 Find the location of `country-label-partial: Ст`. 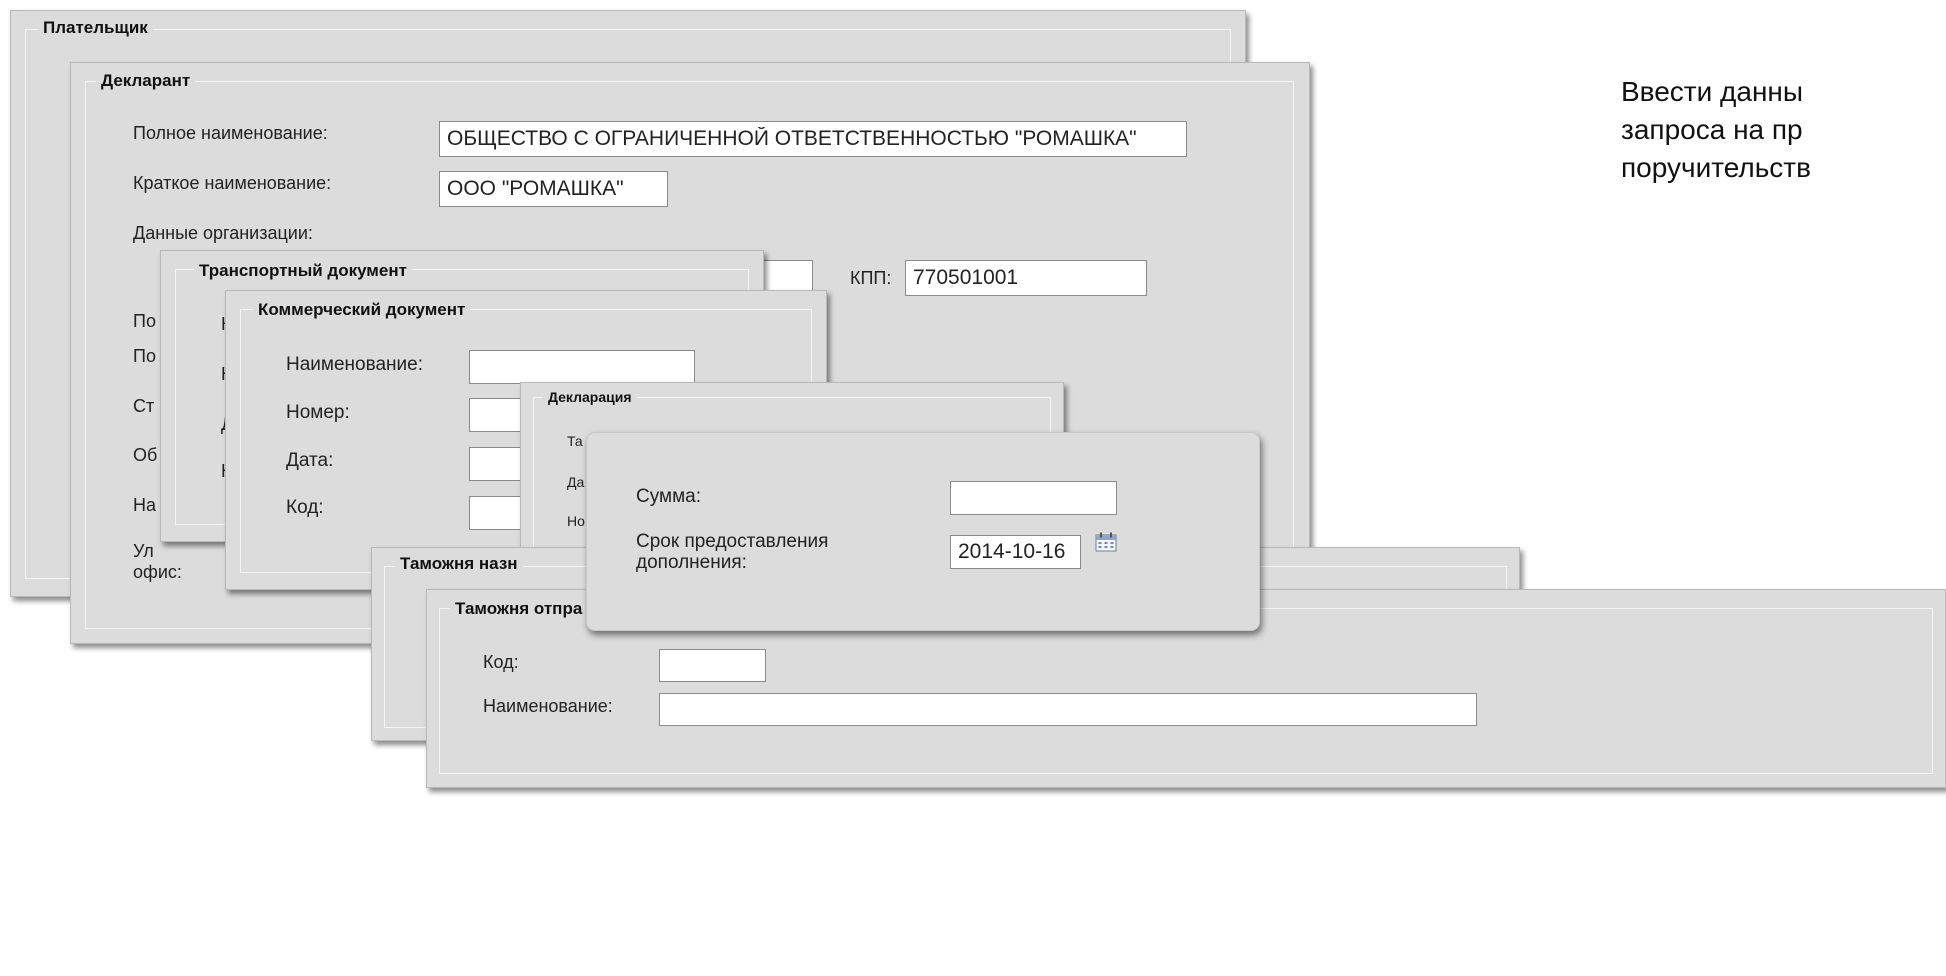

country-label-partial: Ст is located at coordinates (144, 406).